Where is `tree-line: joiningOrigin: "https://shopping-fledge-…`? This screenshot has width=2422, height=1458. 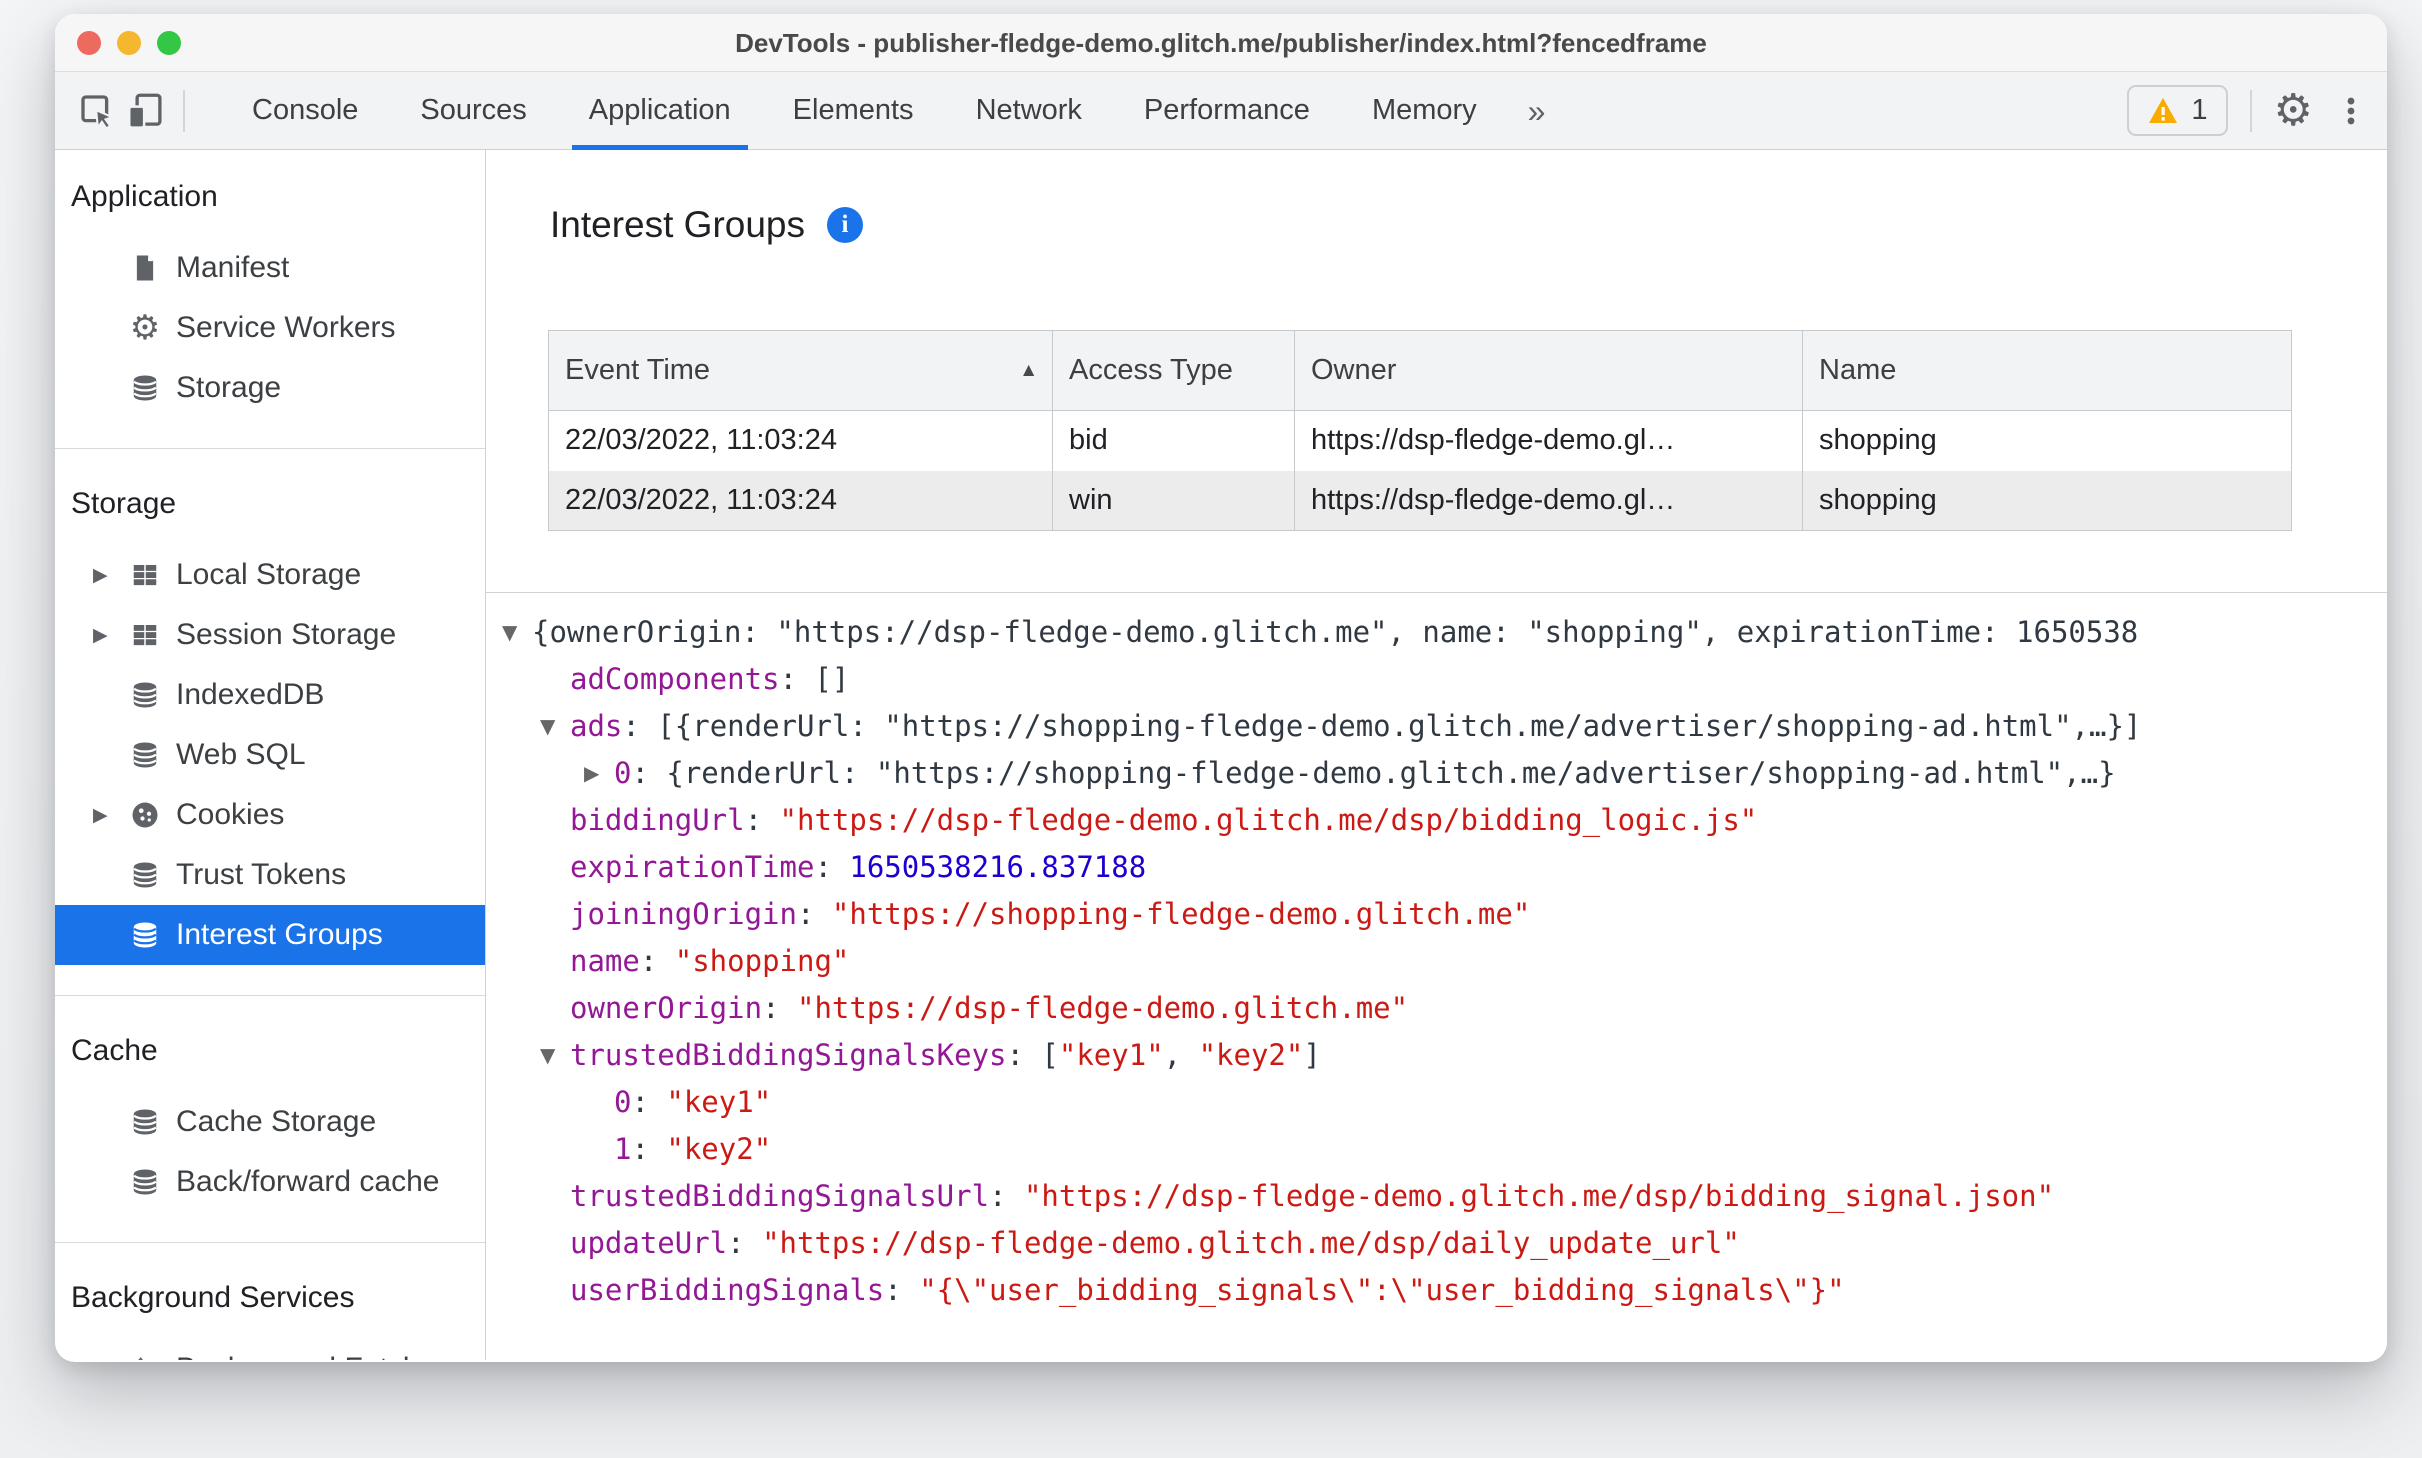 tree-line: joiningOrigin: "https://shopping-fledge-… is located at coordinates (1442, 914).